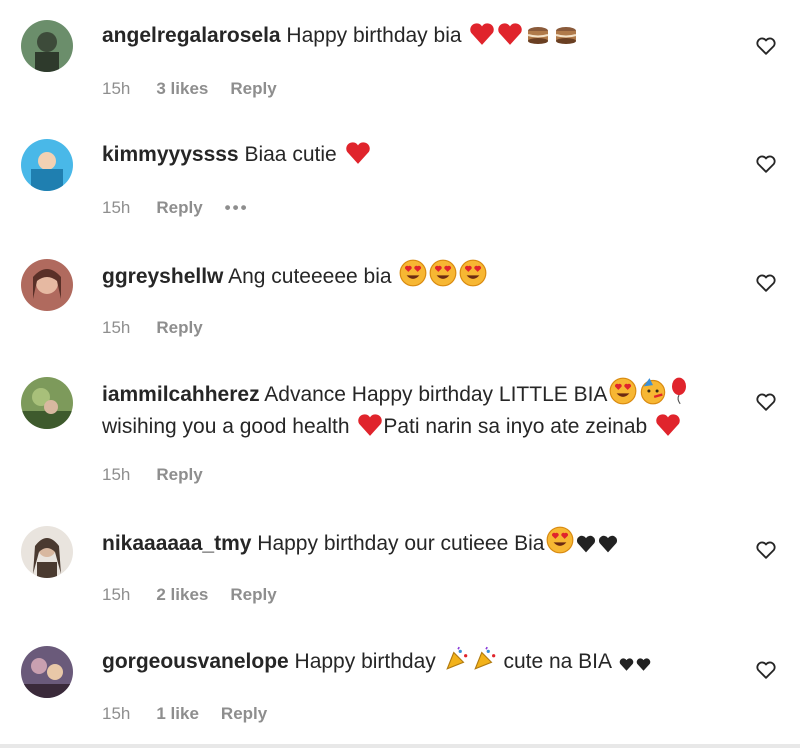  What do you see at coordinates (557, 661) in the screenshot?
I see `comment-text-line2: cute na BIA` at bounding box center [557, 661].